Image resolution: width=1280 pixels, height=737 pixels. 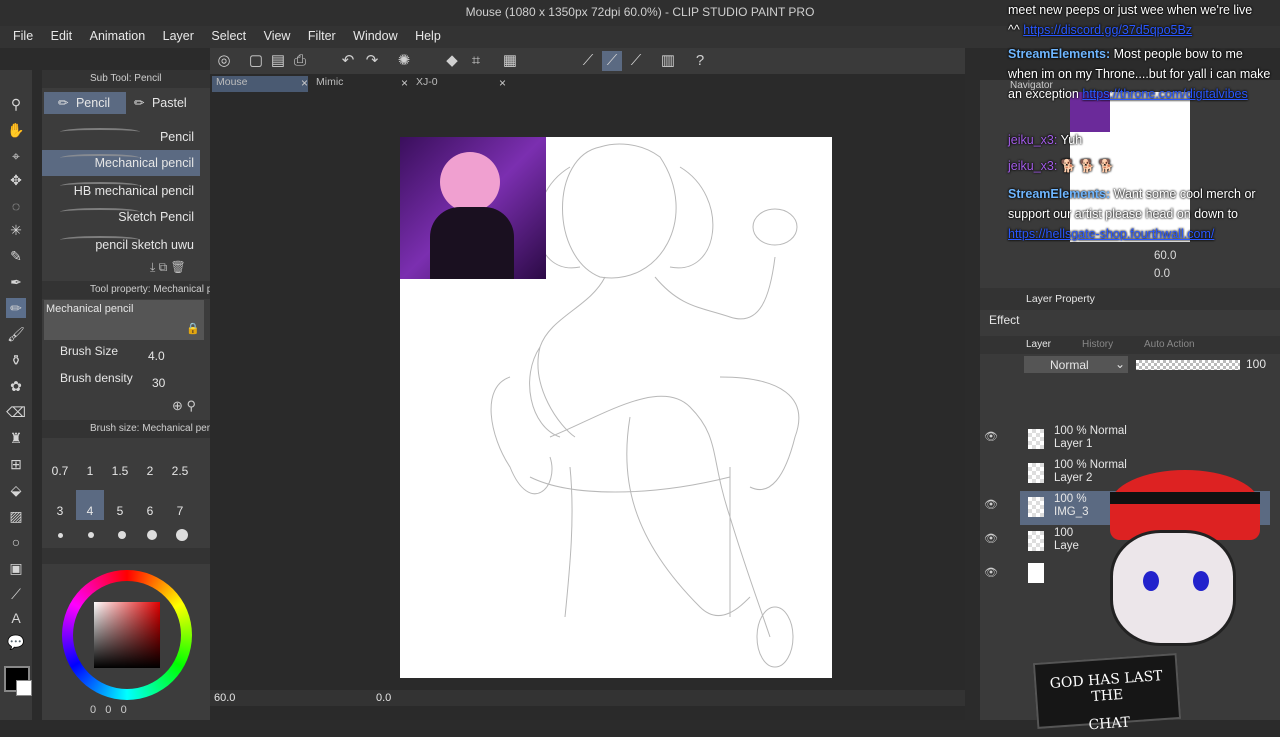 I want to click on layer-row: 100 % Normal Layer 1, so click(x=1145, y=440).